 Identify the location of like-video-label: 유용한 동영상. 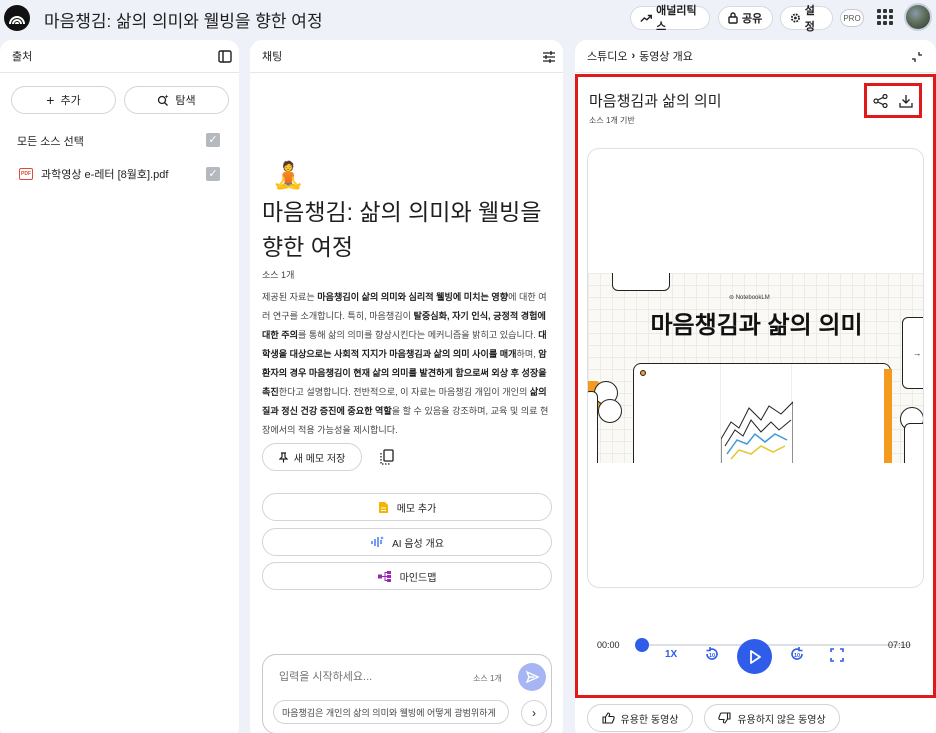
(649, 720).